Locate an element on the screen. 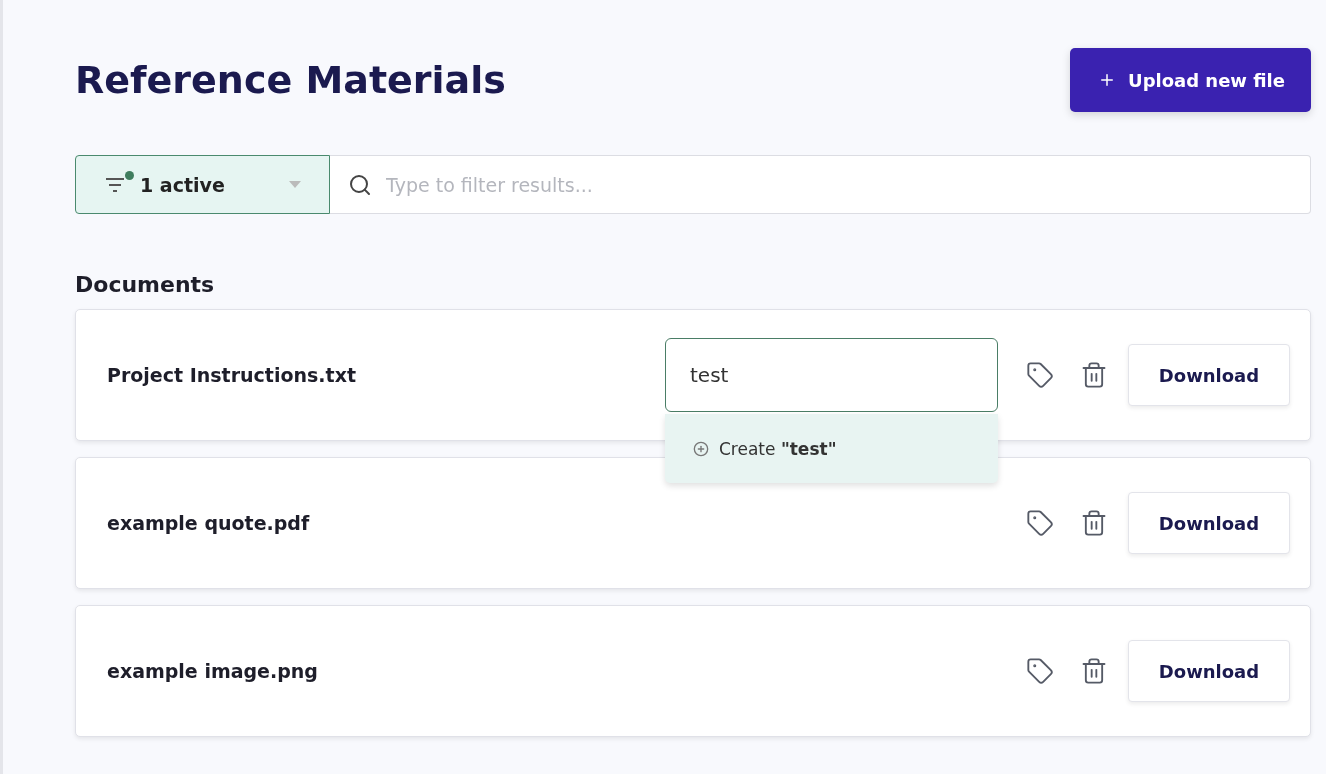  tag-input: test is located at coordinates (831, 375).